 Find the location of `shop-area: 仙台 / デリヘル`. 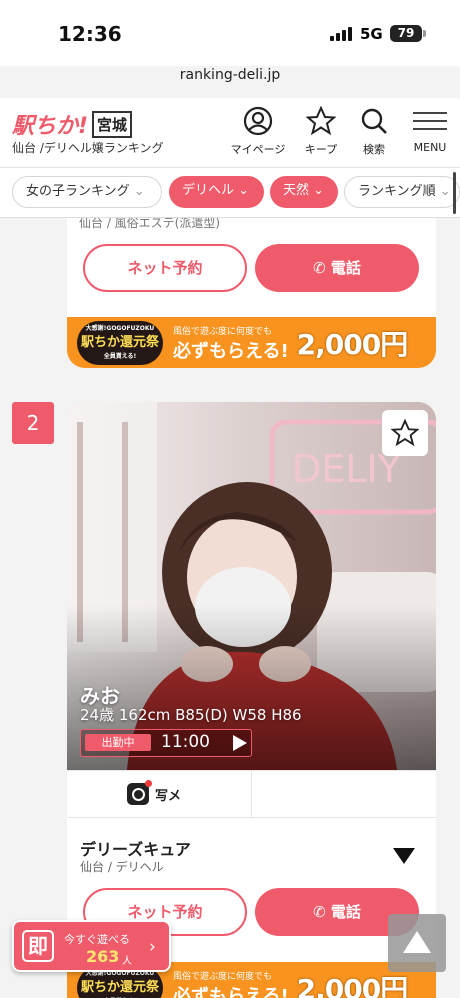

shop-area: 仙台 / デリヘル is located at coordinates (122, 867).